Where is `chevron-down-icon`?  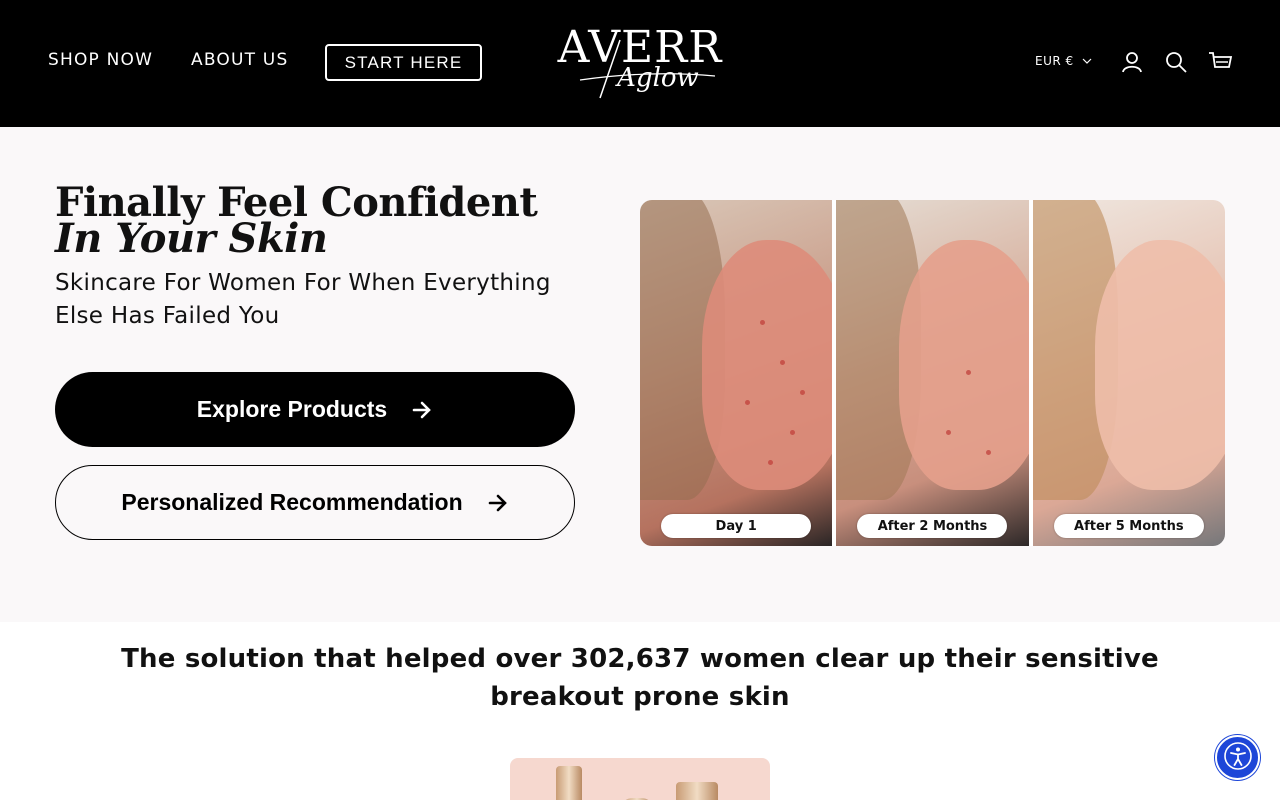 chevron-down-icon is located at coordinates (1087, 61).